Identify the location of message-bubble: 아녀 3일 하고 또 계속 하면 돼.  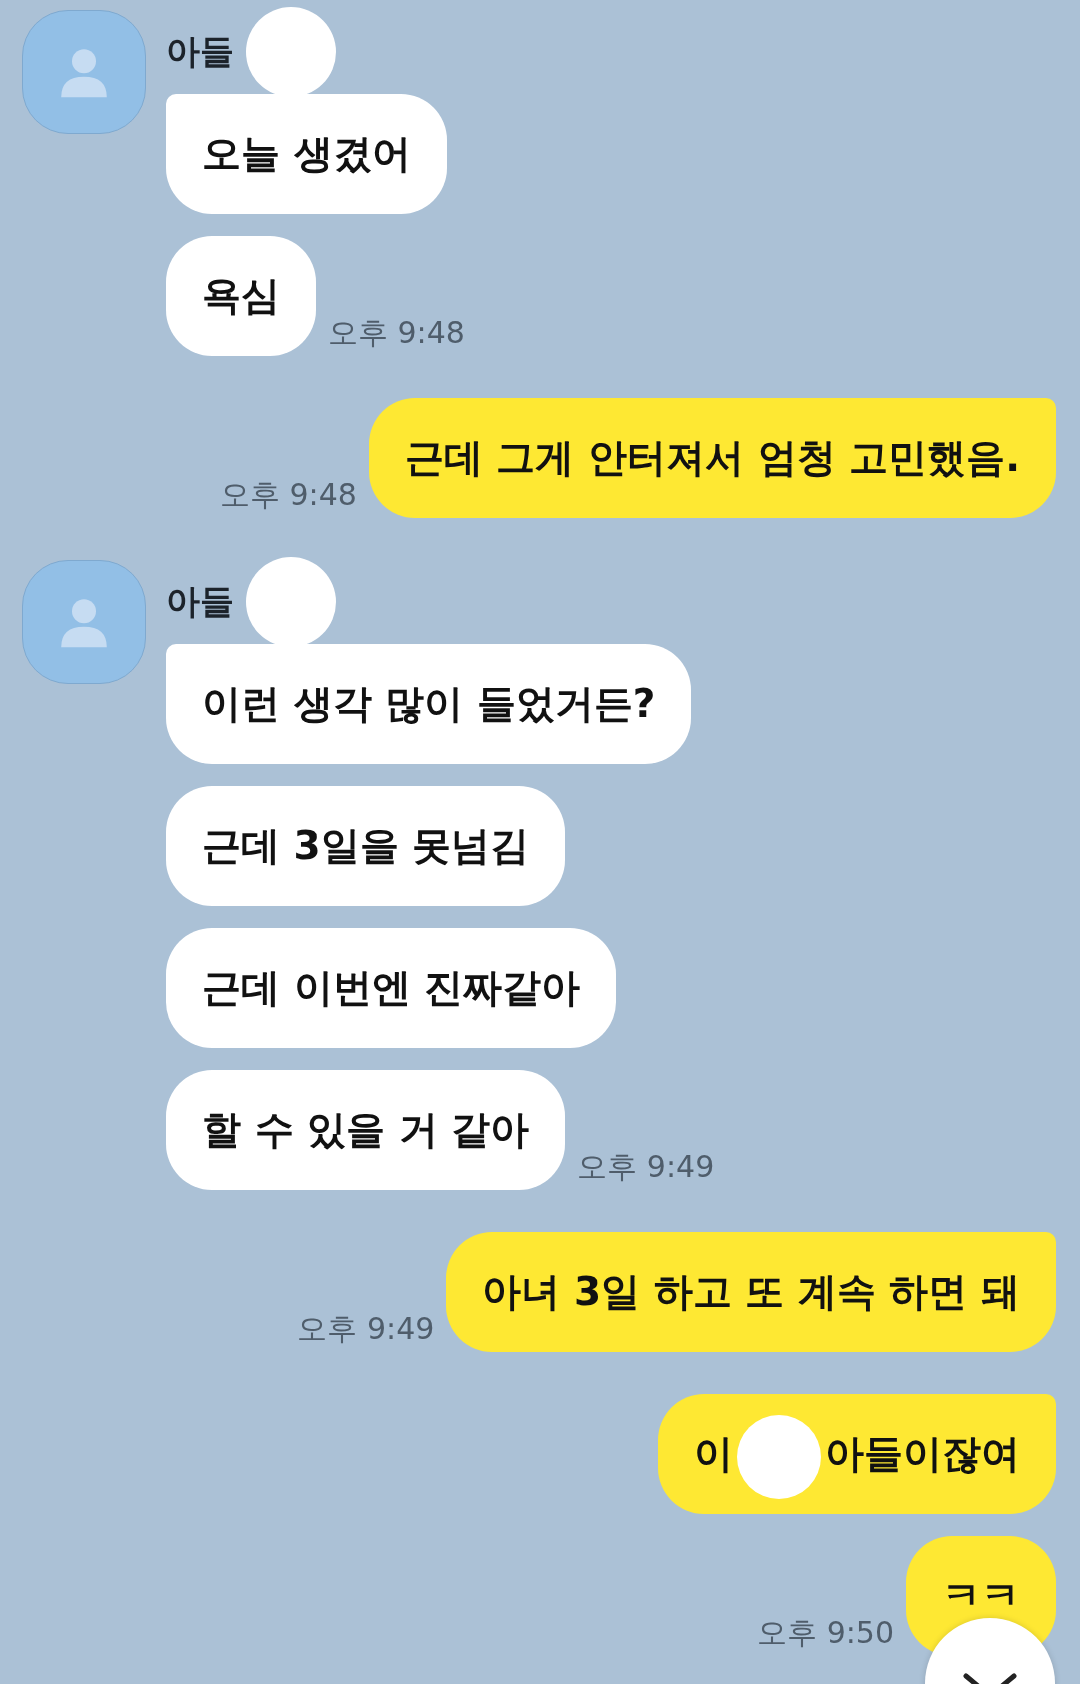
(751, 1292).